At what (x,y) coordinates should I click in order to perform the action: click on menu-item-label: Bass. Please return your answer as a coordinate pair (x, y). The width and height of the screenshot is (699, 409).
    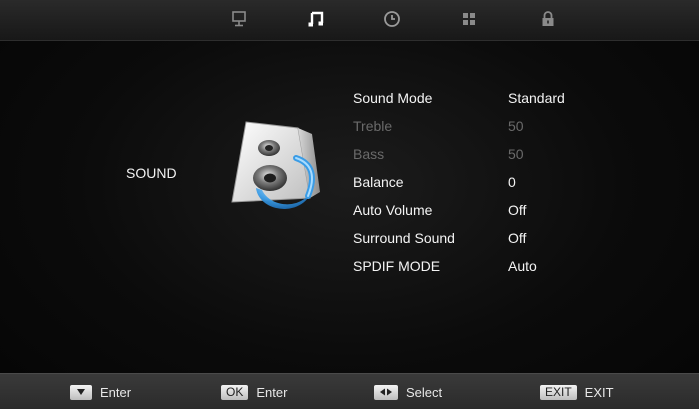
    Looking at the image, I should click on (369, 154).